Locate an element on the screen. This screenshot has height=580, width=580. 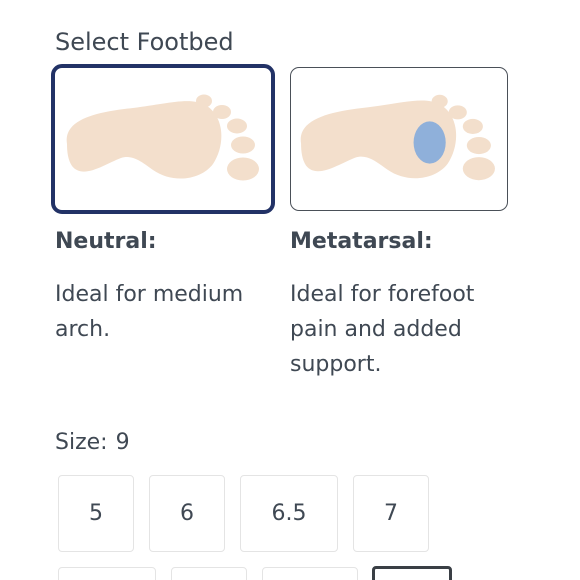
size-option-6: 6 is located at coordinates (187, 513).